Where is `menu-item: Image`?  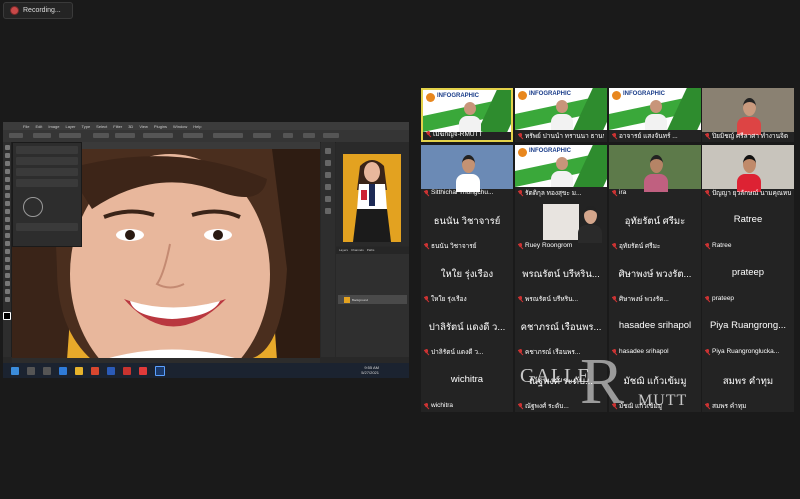 menu-item: Image is located at coordinates (53, 126).